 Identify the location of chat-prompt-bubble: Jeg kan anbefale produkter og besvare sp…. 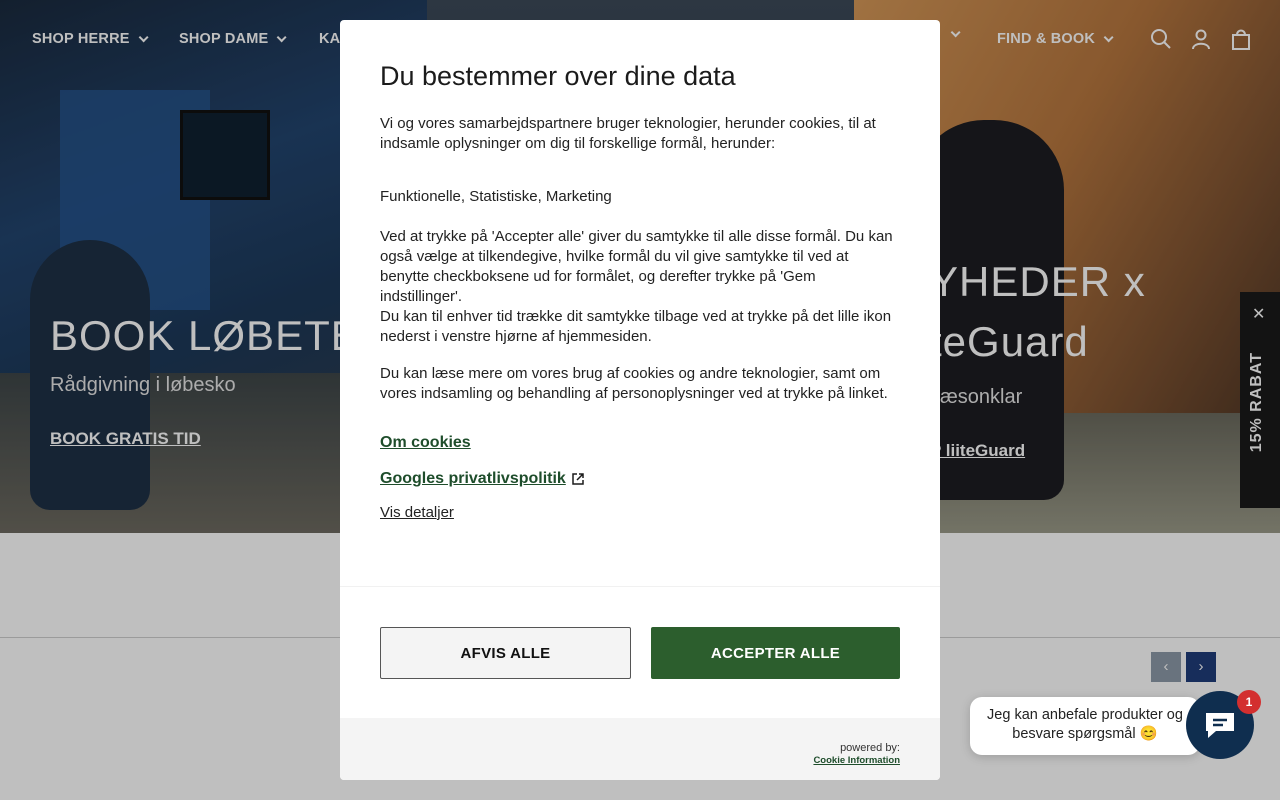
(1085, 726).